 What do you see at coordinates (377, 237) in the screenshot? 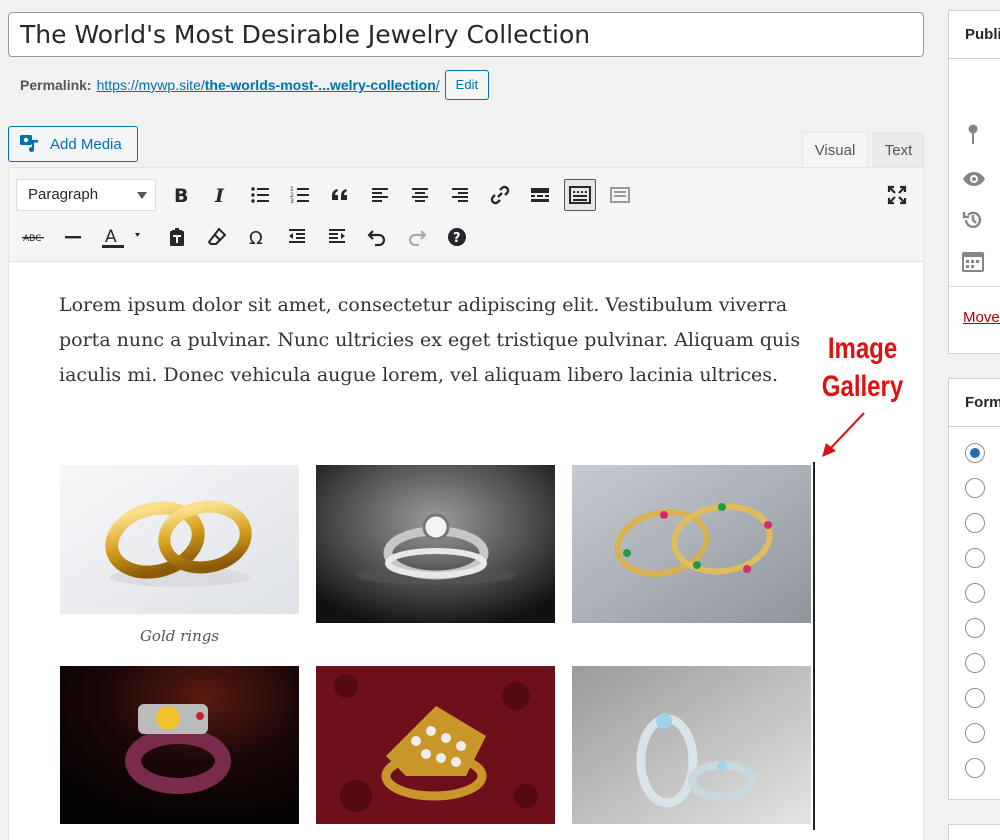
I see `undo-icon` at bounding box center [377, 237].